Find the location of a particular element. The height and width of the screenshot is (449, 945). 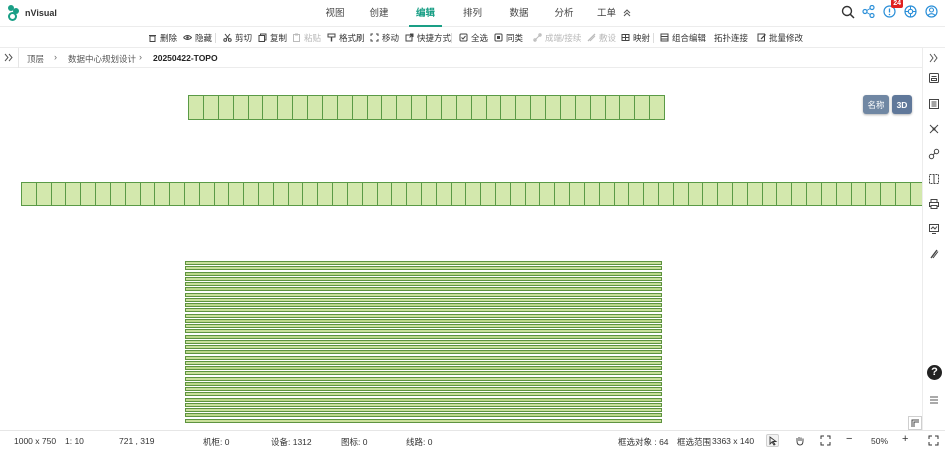

menu-icon is located at coordinates (934, 400).